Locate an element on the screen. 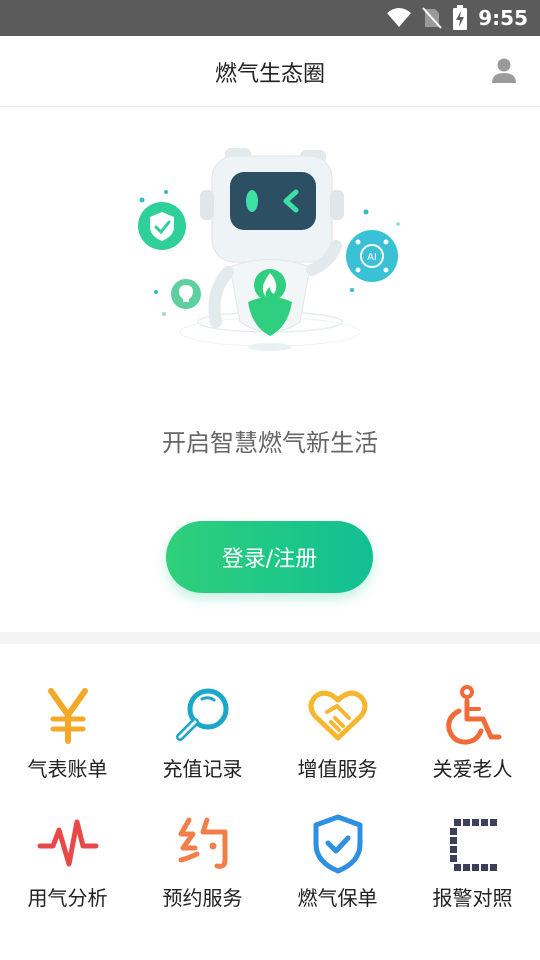 This screenshot has height=960, width=540. no-sim-icon is located at coordinates (432, 18).